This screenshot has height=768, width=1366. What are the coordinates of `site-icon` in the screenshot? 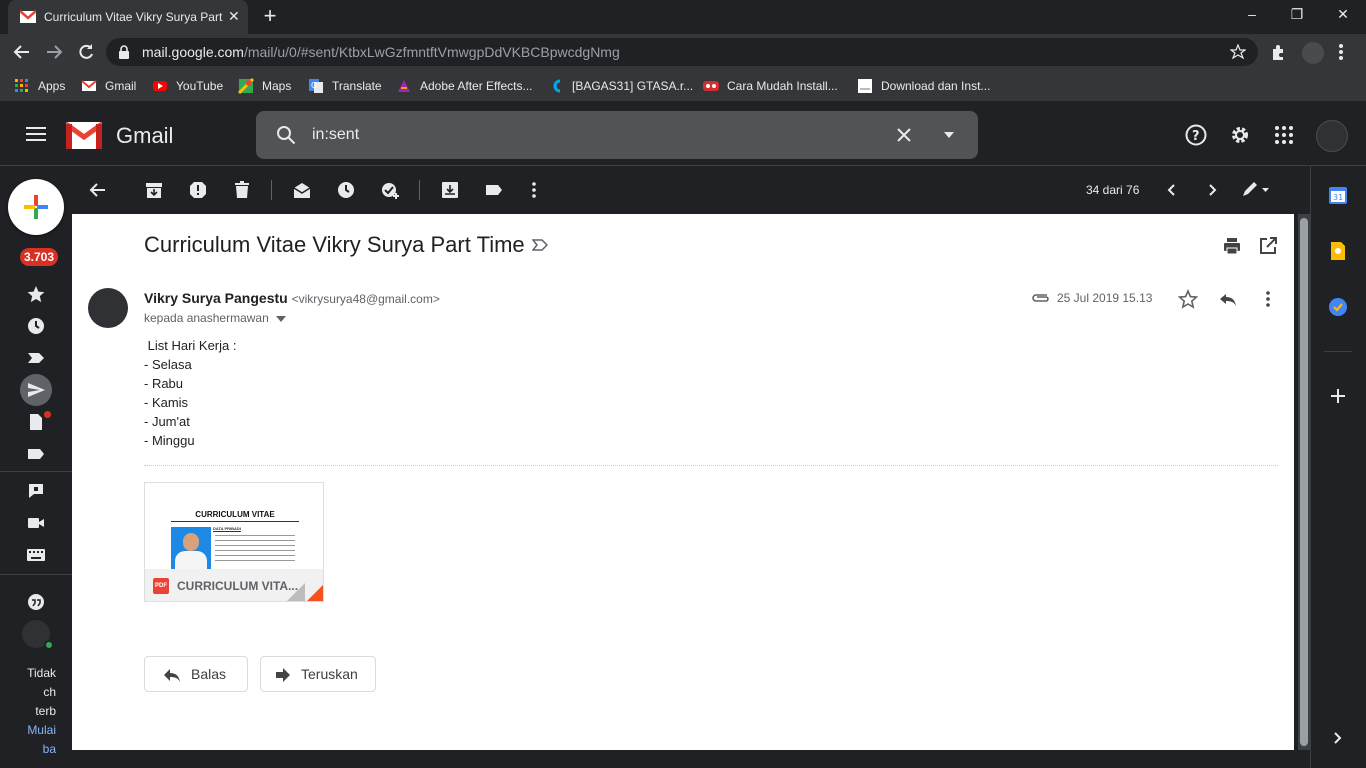 It's located at (711, 86).